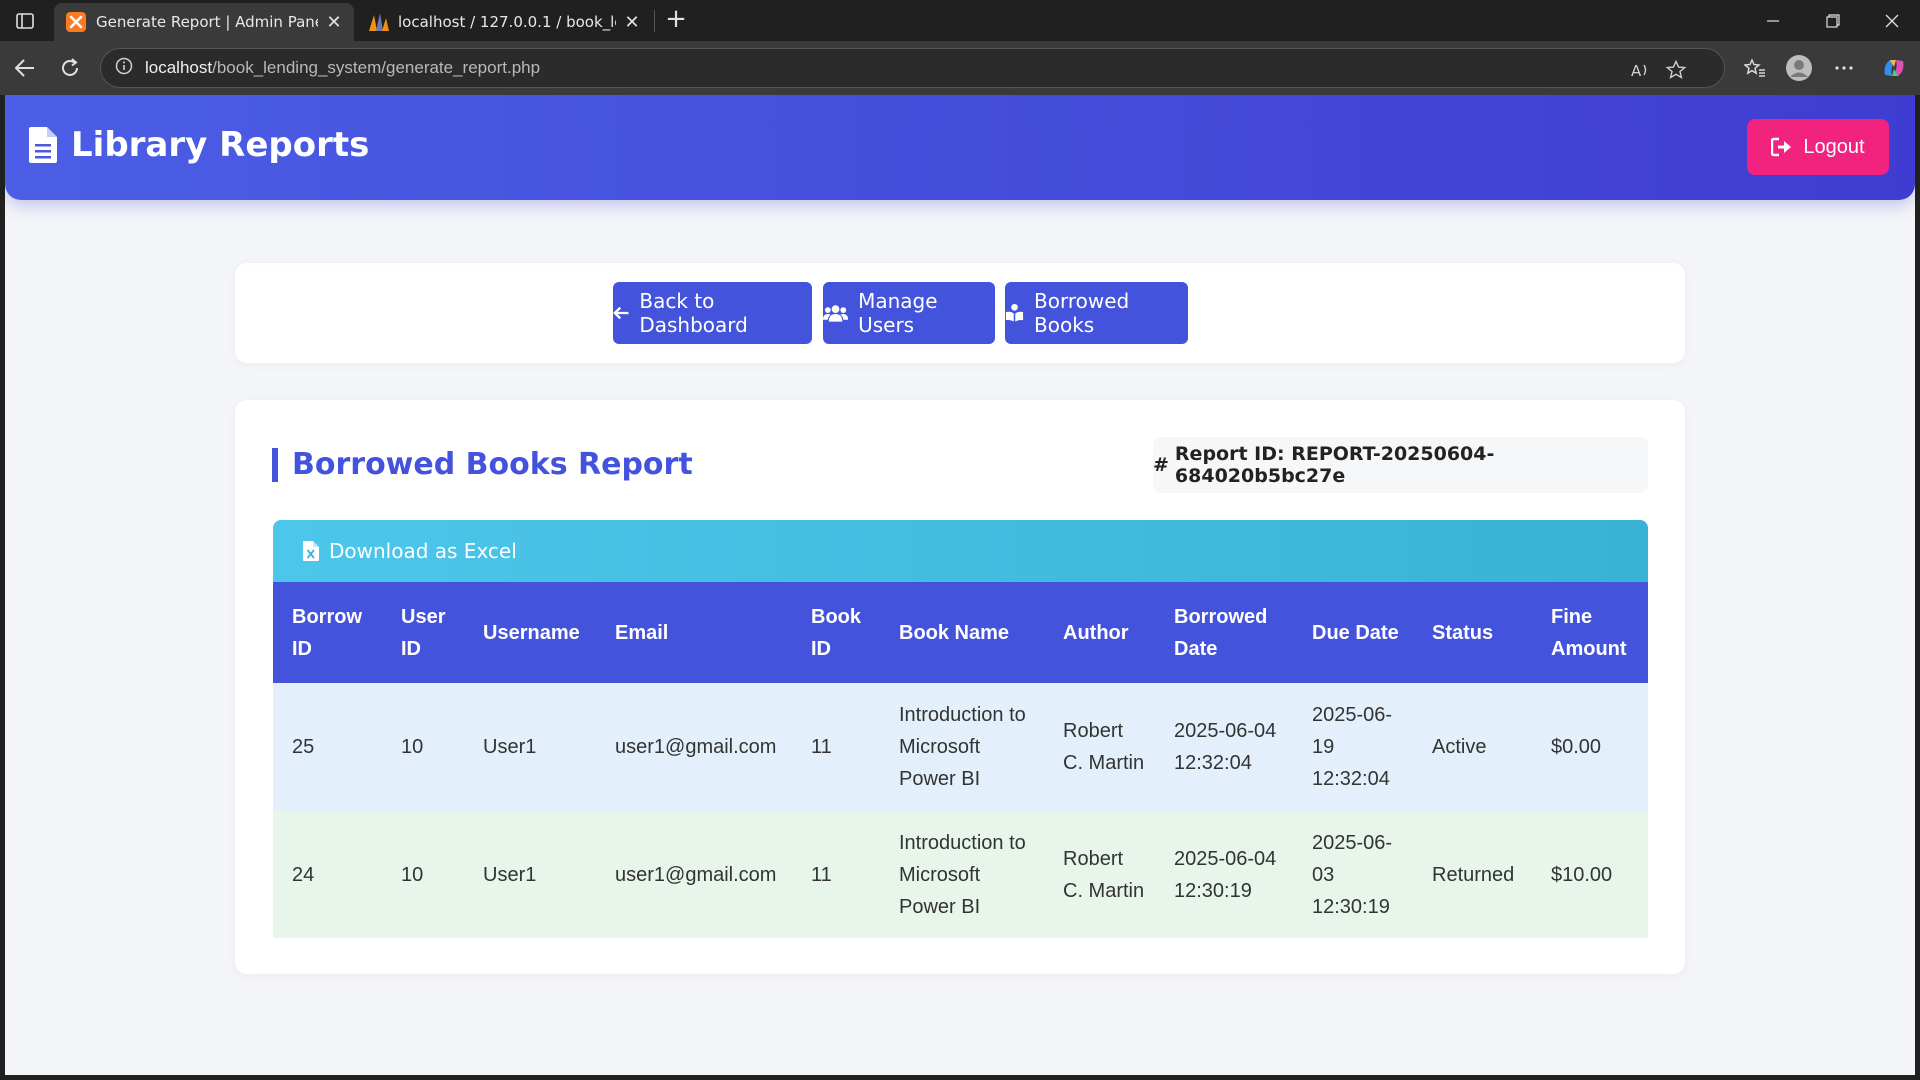 This screenshot has height=1080, width=1920. I want to click on logout-icon, so click(1781, 147).